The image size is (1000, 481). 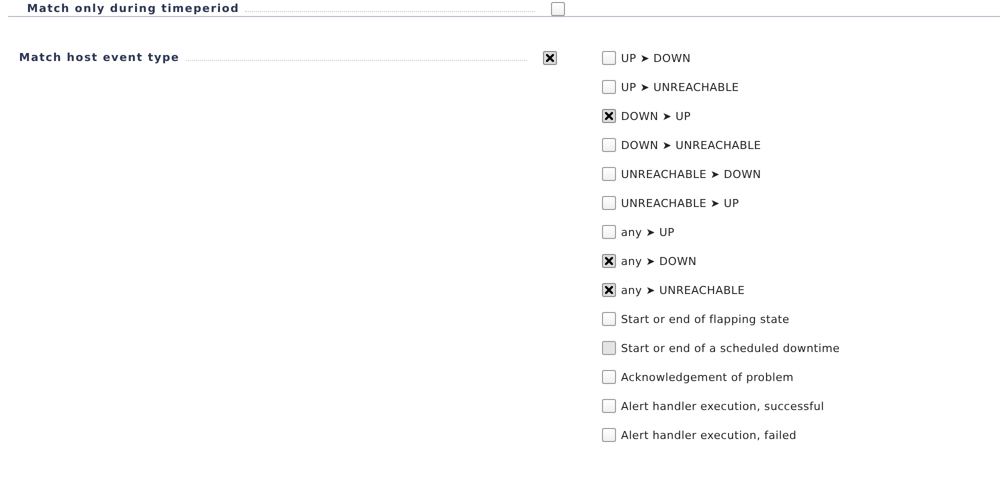 What do you see at coordinates (656, 58) in the screenshot?
I see `option-label: UP ➤ DOWN` at bounding box center [656, 58].